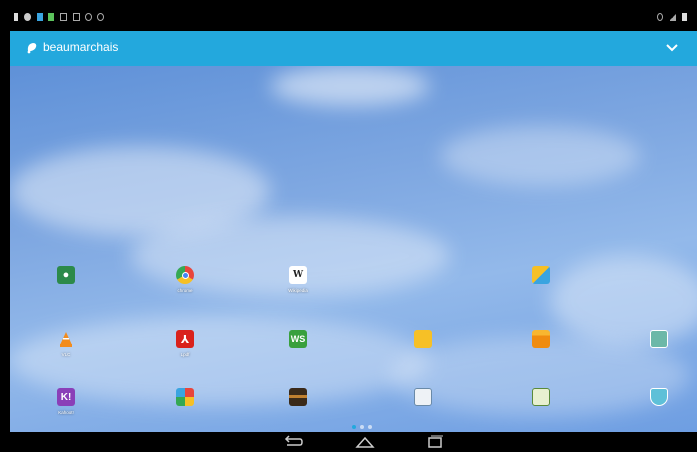 This screenshot has width=697, height=452. Describe the element at coordinates (185, 290) in the screenshot. I see `app-label: chrome` at that location.